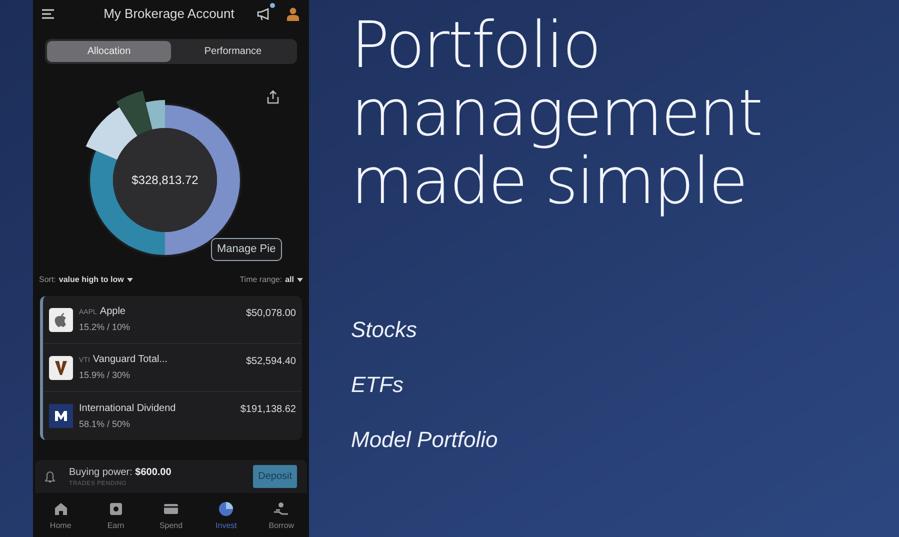  I want to click on borrow-icon, so click(281, 509).